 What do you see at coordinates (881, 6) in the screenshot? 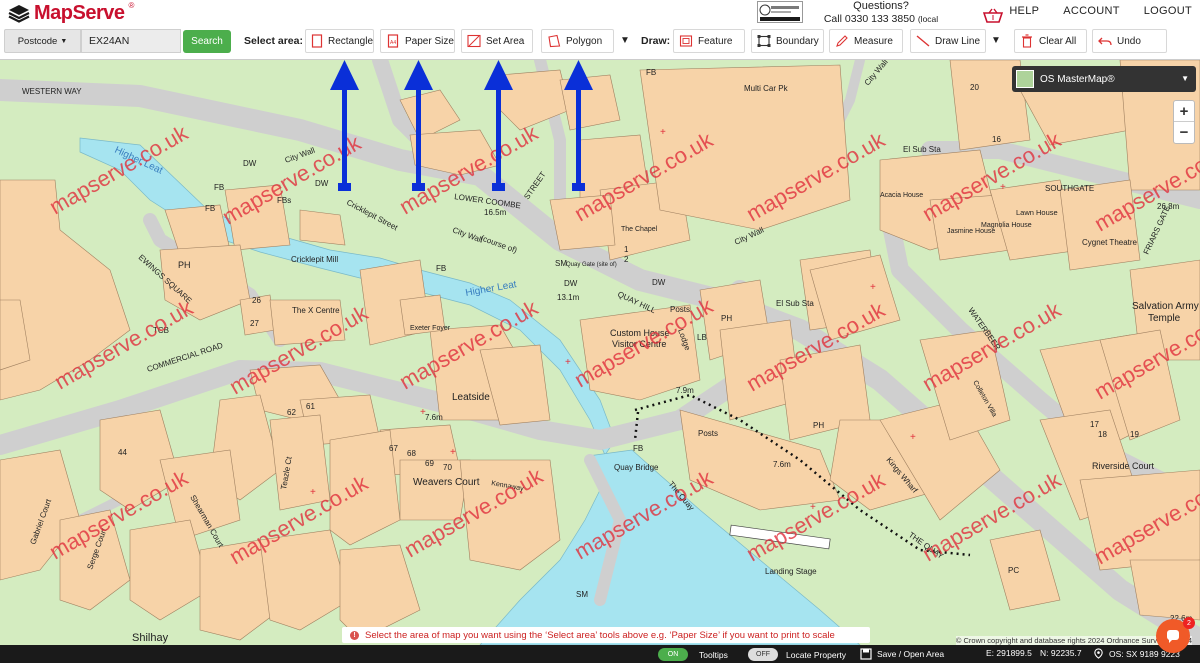
I see `questions-title: Questions?` at bounding box center [881, 6].